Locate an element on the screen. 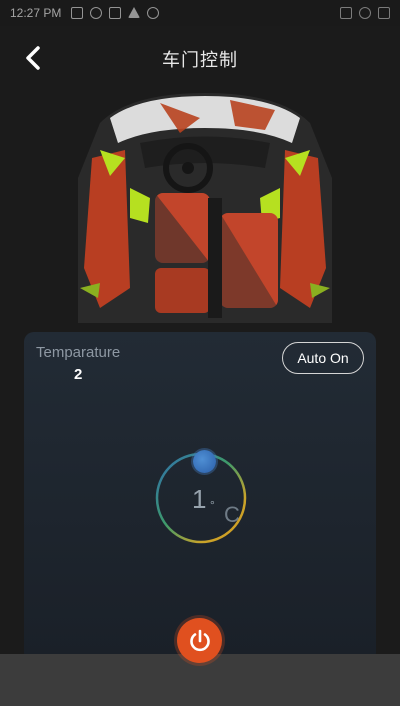 The image size is (400, 706). power-button is located at coordinates (199, 640).